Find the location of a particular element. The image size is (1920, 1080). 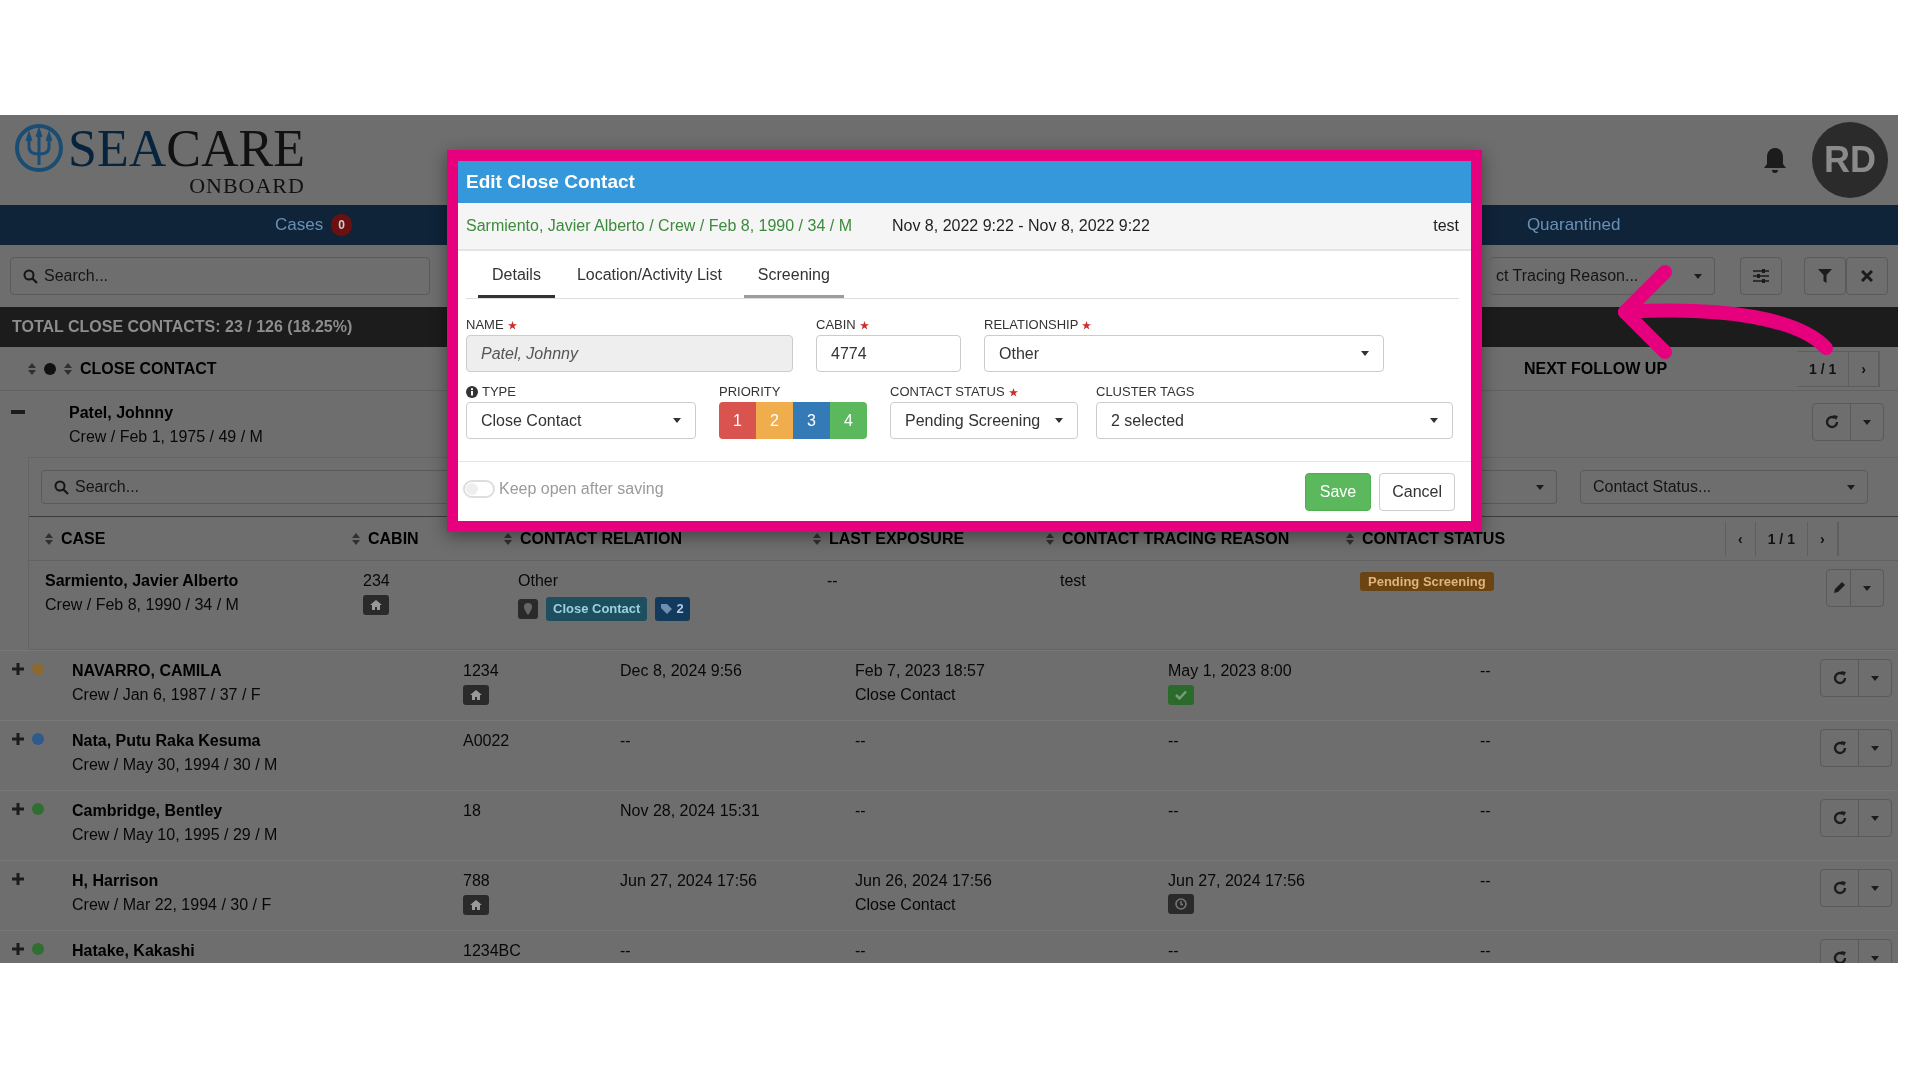

dialog-title: Edit Close Contact is located at coordinates (550, 181).